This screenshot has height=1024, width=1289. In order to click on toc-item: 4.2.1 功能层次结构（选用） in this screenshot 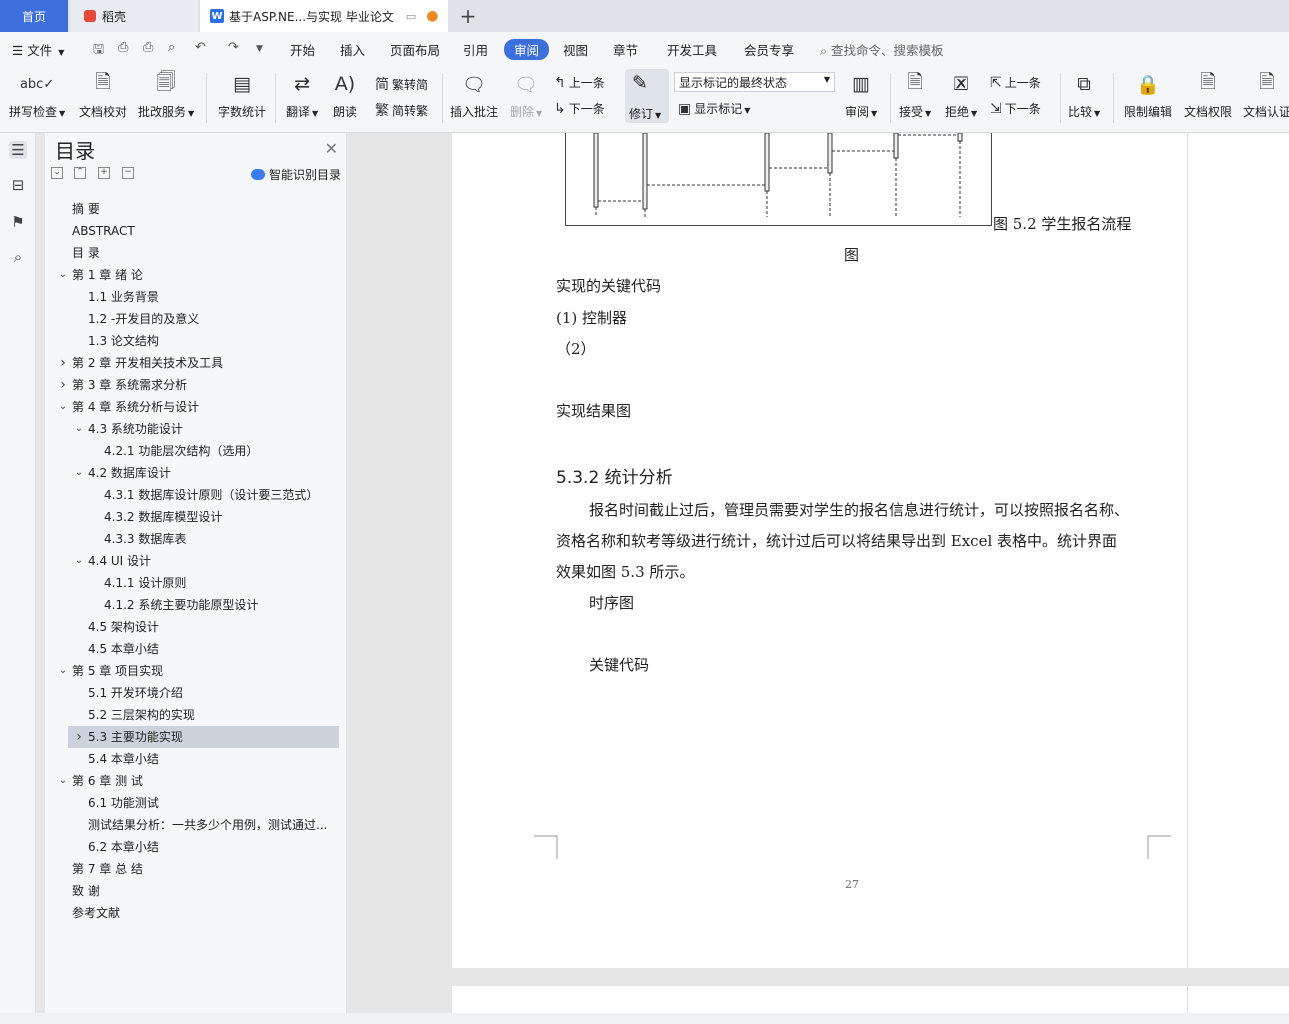, I will do `click(195, 451)`.